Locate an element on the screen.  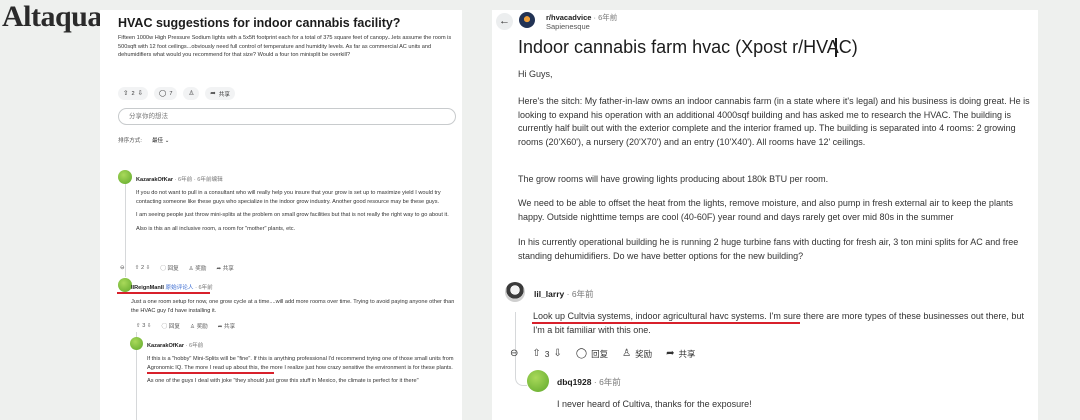
comment-header: KazarakOfKar · 6年前 · 6年前编辑 is located at coordinates (179, 179).